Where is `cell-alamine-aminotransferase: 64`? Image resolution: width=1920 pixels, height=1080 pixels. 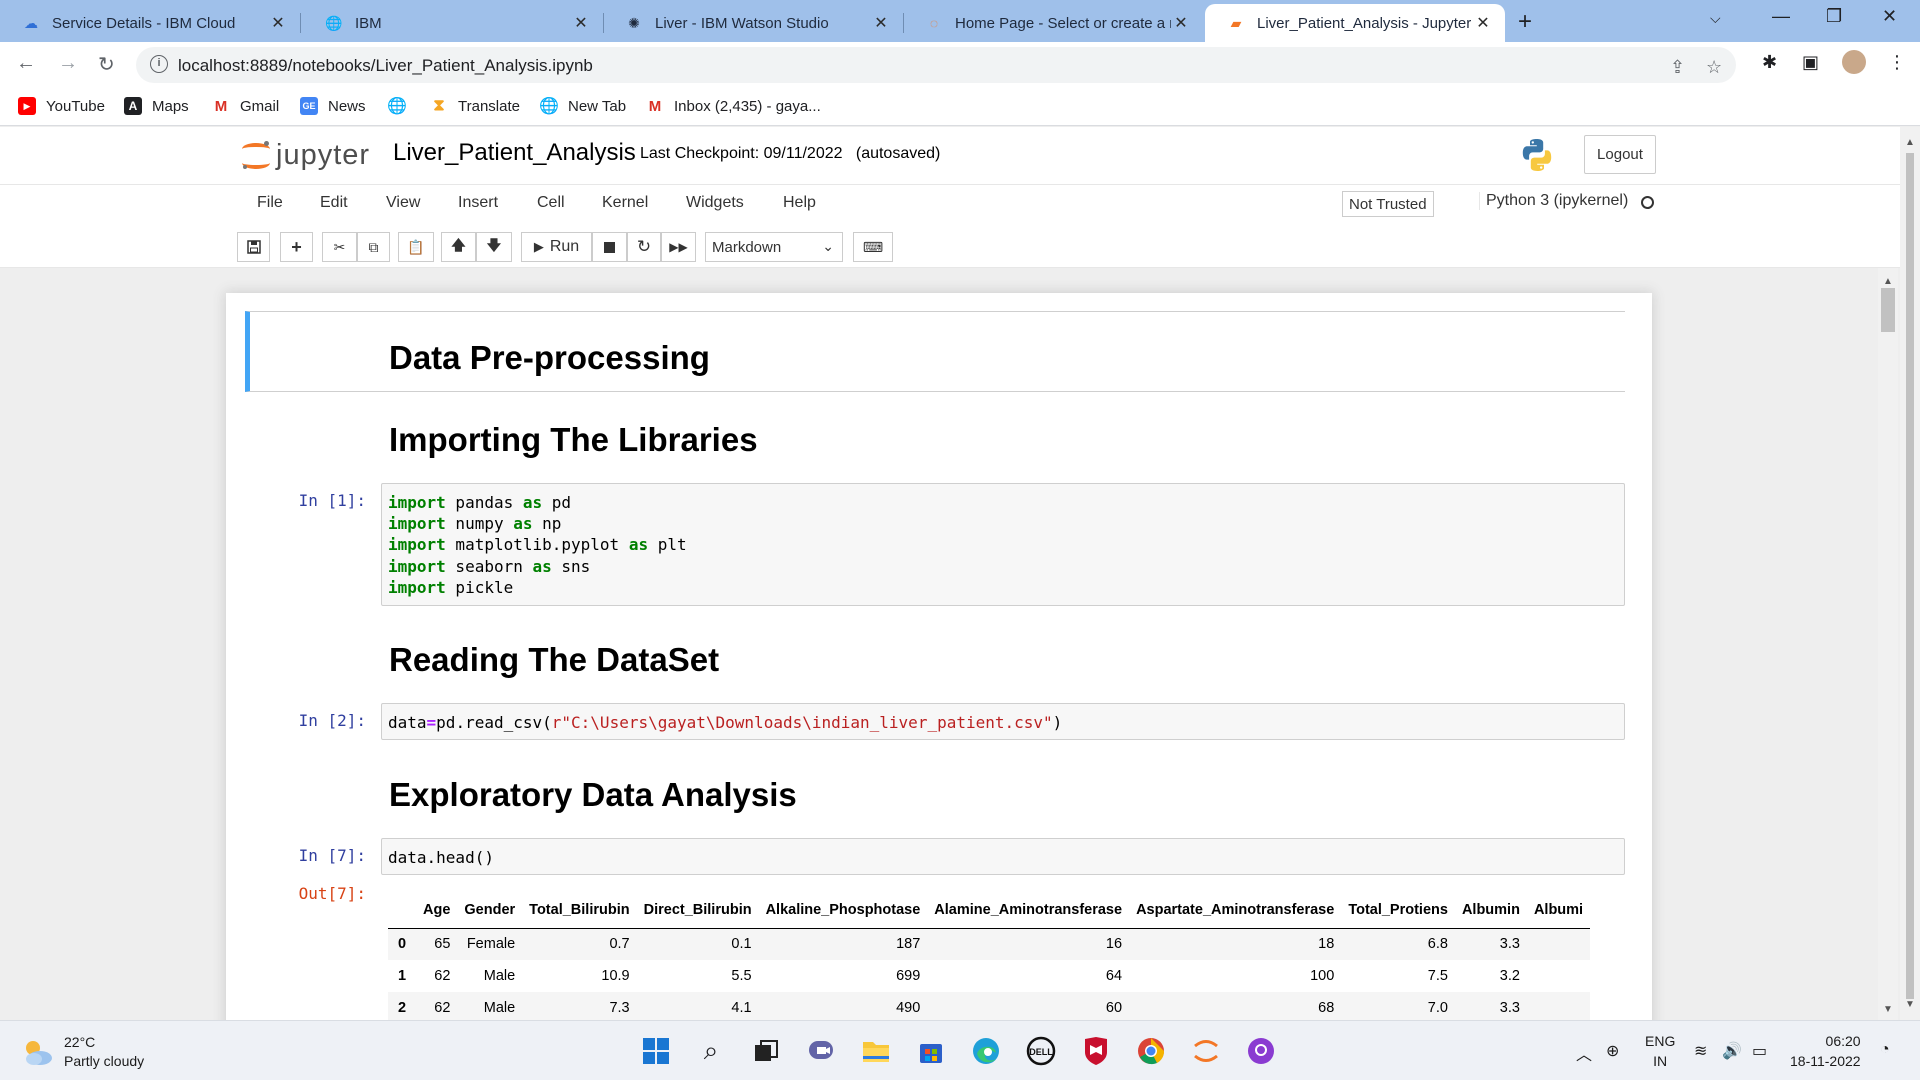
cell-alamine-aminotransferase: 64 is located at coordinates (1114, 976).